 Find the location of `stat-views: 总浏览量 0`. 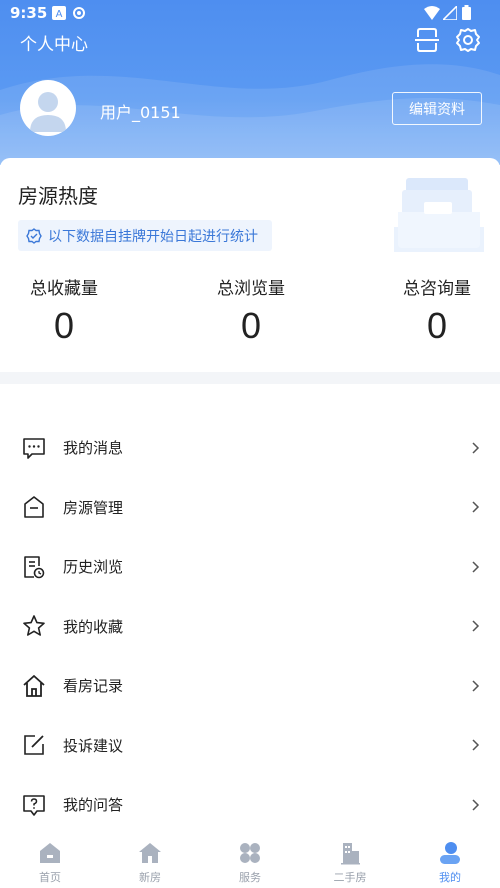

stat-views: 总浏览量 0 is located at coordinates (251, 310).